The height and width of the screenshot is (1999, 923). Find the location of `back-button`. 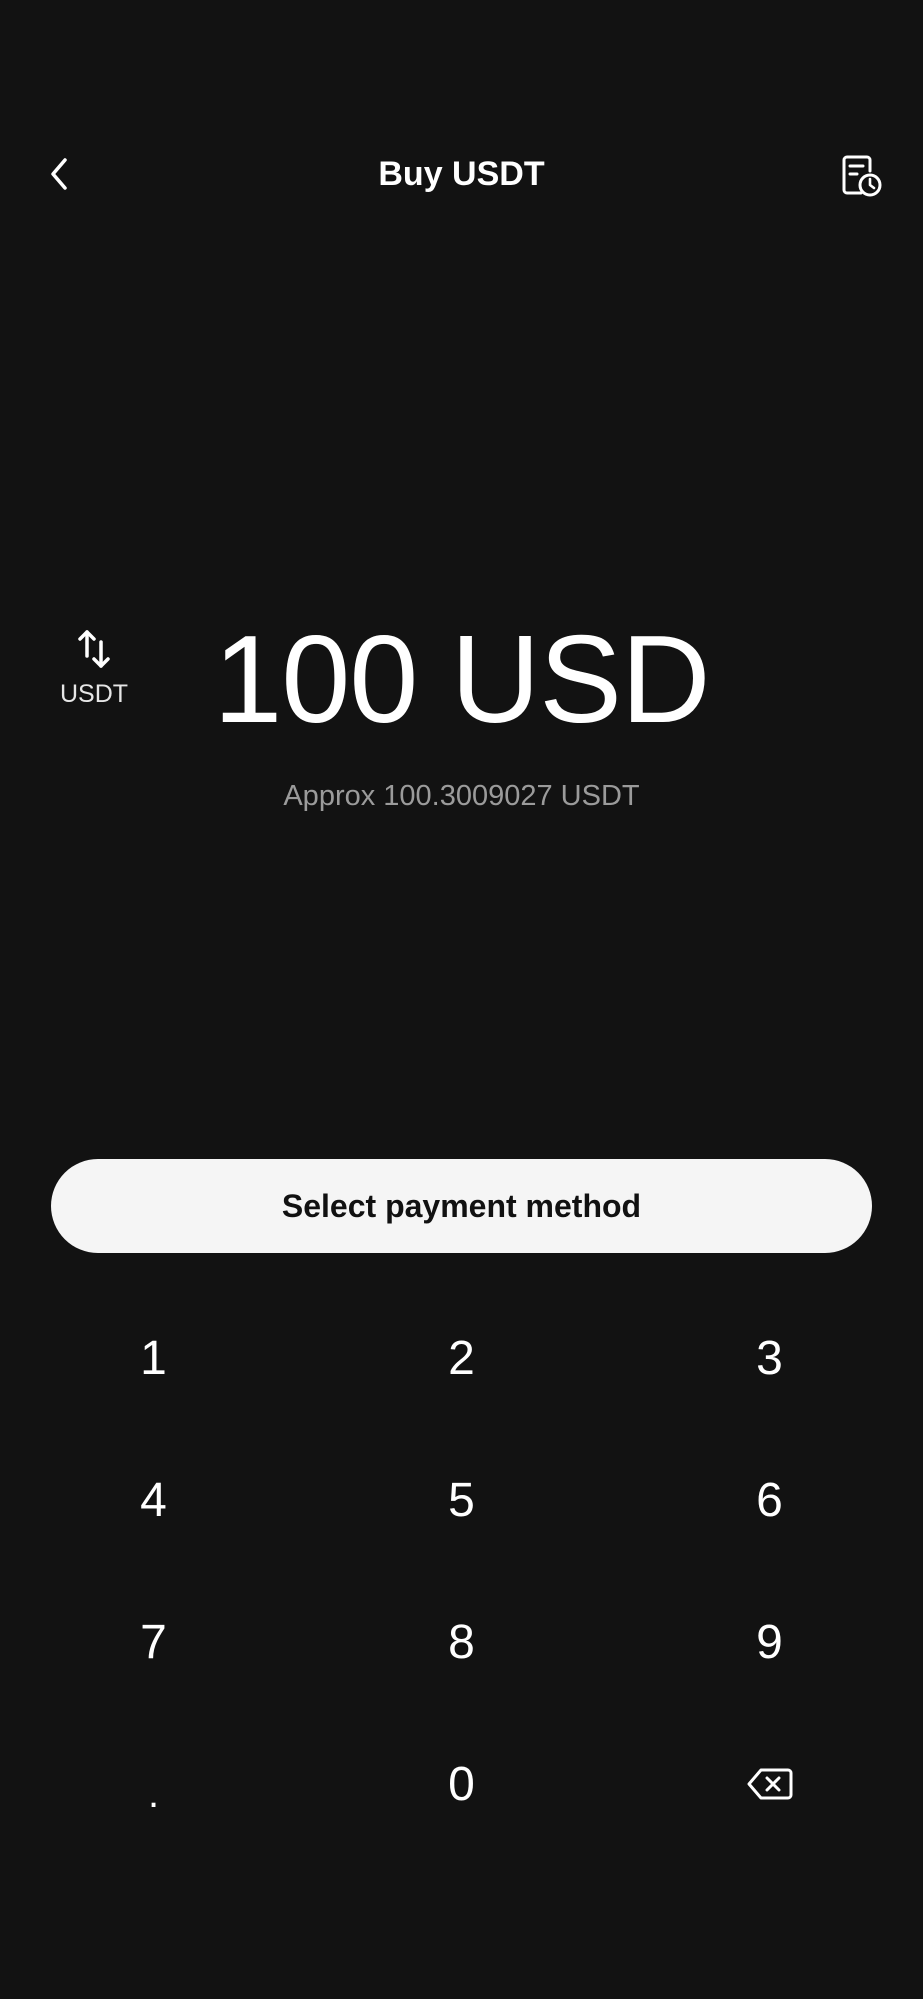

back-button is located at coordinates (60, 174).